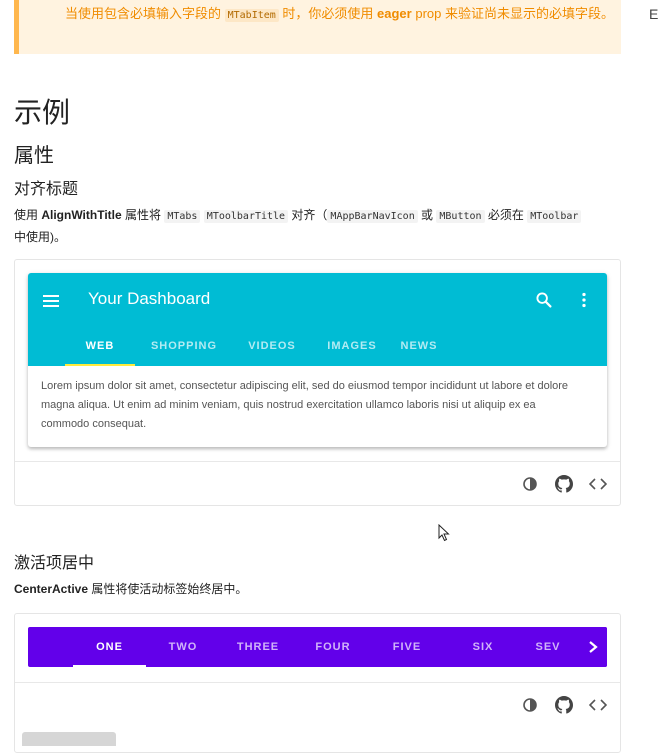 The height and width of the screenshot is (753, 660). Describe the element at coordinates (42, 112) in the screenshot. I see `examples-heading: 示例` at that location.